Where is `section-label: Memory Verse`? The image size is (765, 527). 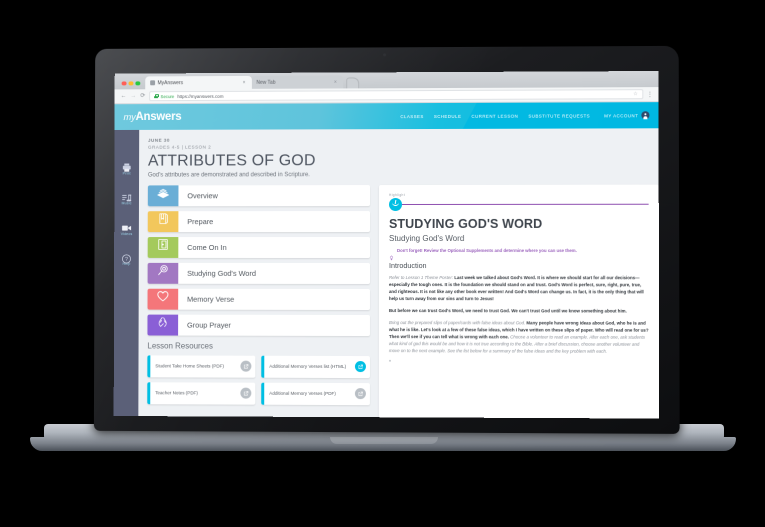 section-label: Memory Verse is located at coordinates (211, 299).